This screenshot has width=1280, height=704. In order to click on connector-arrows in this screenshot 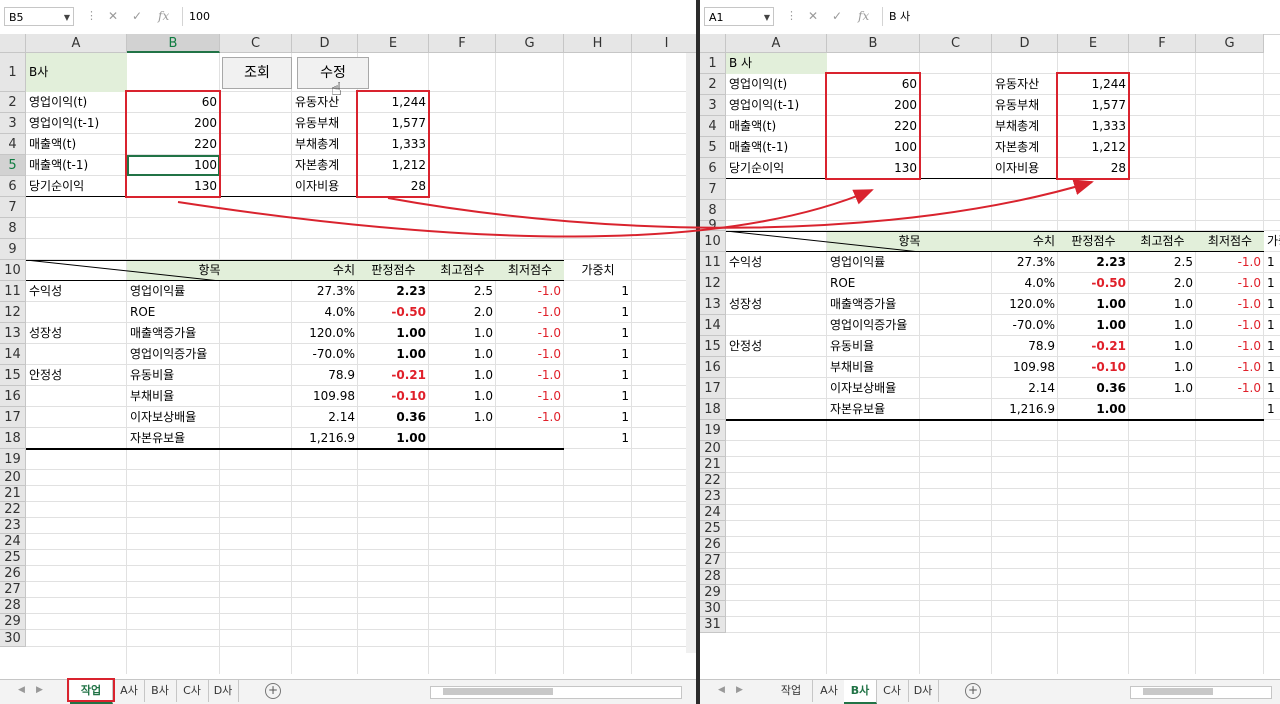, I will do `click(635, 208)`.